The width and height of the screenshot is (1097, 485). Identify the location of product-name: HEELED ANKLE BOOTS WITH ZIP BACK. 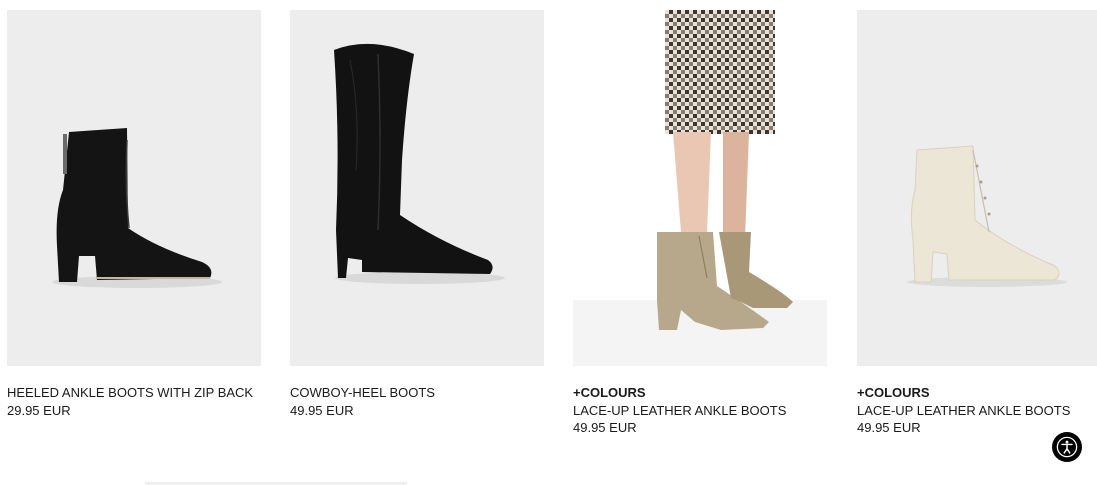
(134, 393).